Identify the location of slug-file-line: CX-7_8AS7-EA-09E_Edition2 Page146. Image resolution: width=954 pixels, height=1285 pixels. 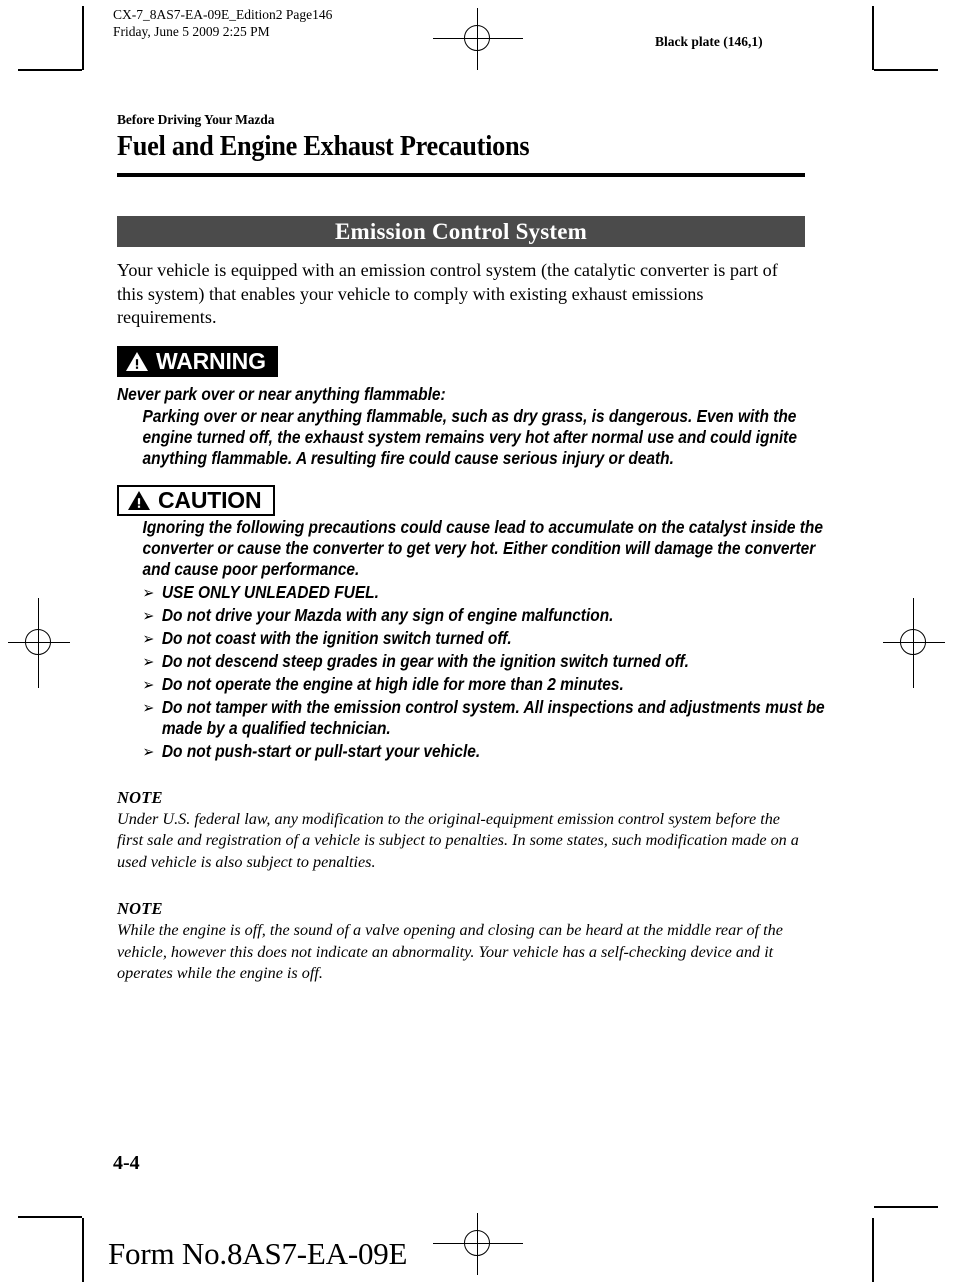
(223, 14).